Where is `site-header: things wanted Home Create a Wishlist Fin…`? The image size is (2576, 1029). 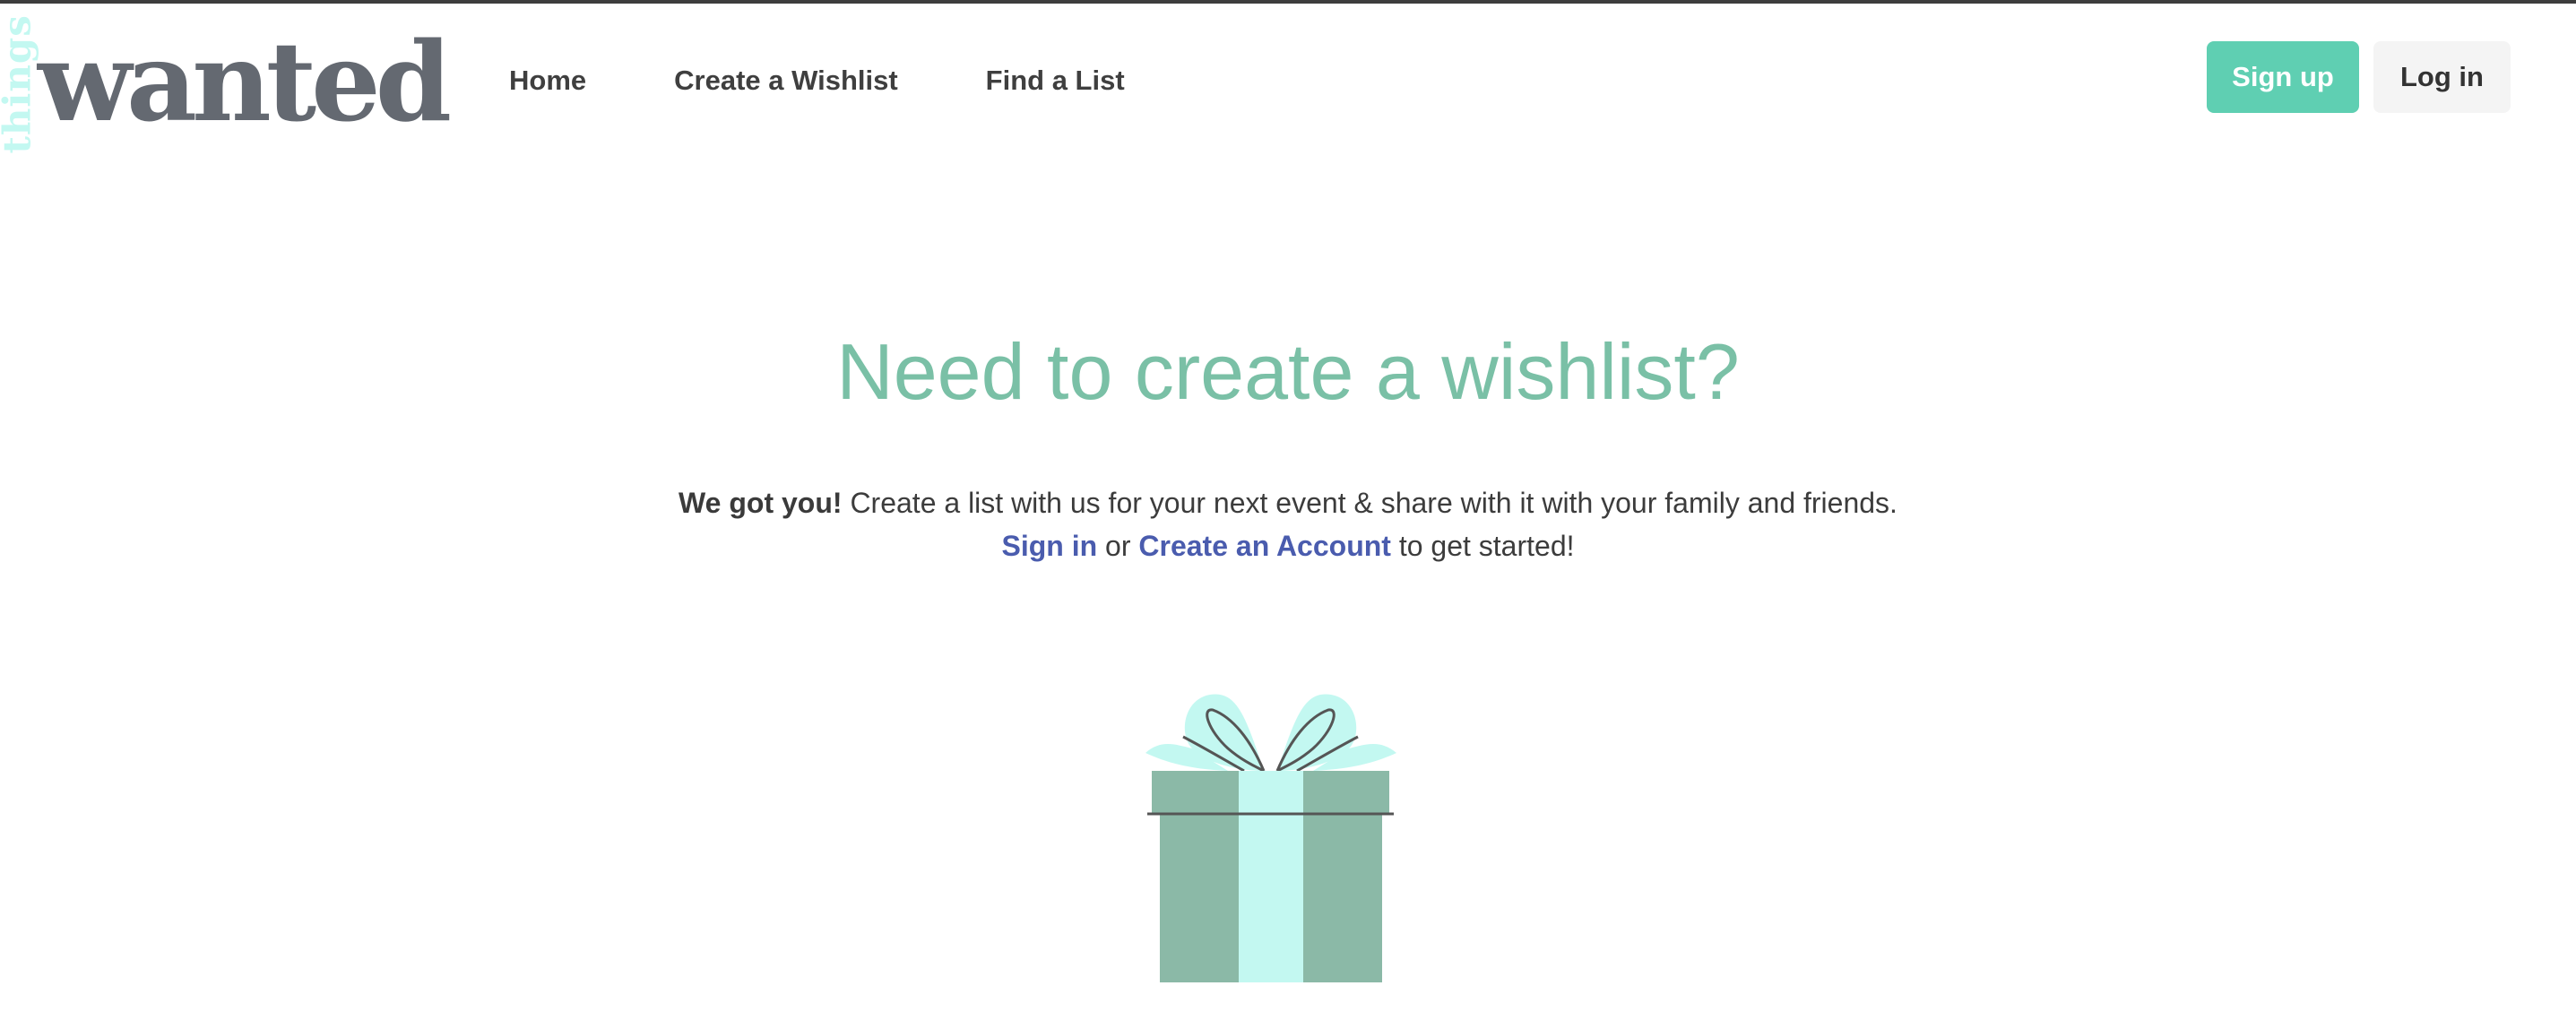 site-header: things wanted Home Create a Wishlist Fin… is located at coordinates (1288, 79).